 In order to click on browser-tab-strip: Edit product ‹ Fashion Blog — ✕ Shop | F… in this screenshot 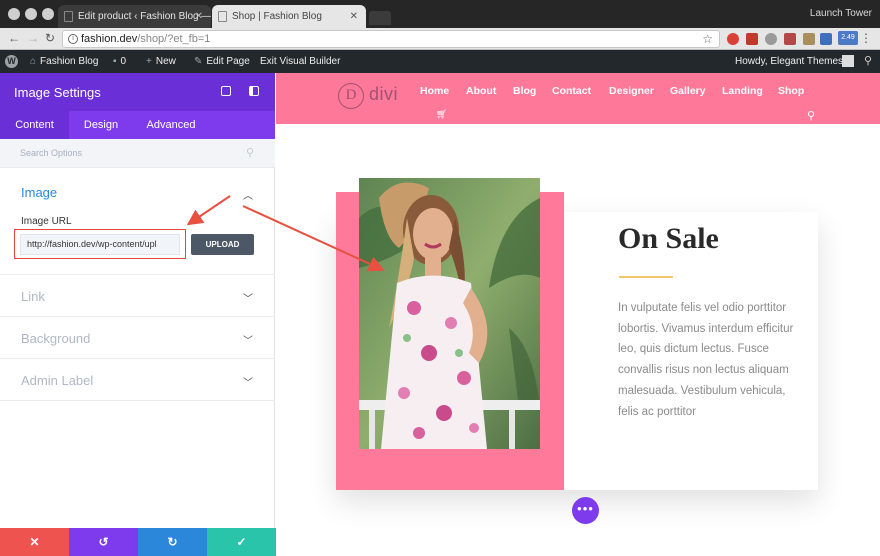, I will do `click(440, 14)`.